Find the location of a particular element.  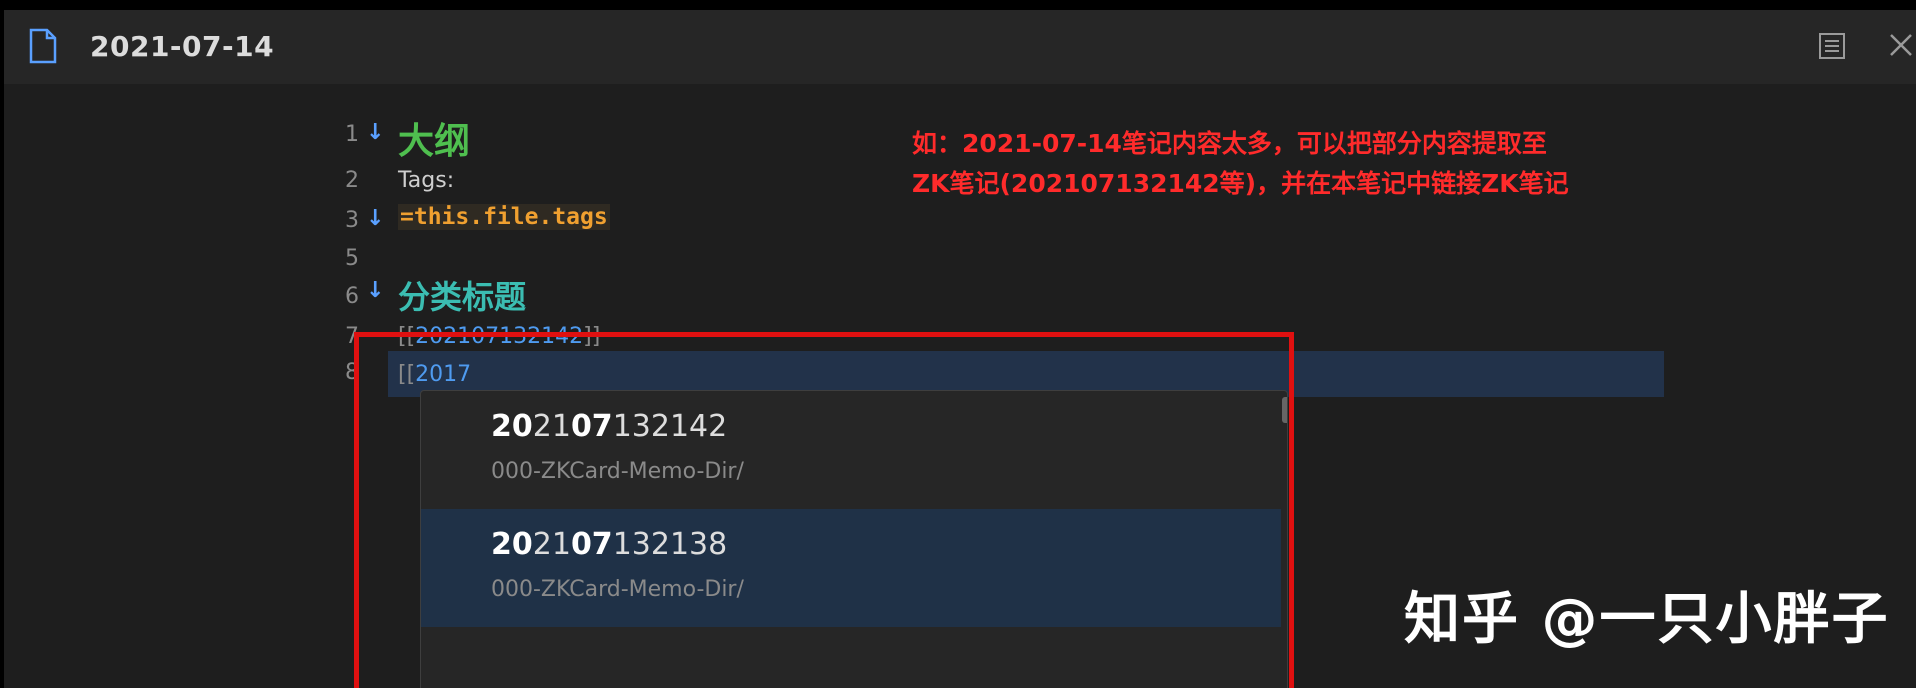

line-number: 3 is located at coordinates (352, 220).